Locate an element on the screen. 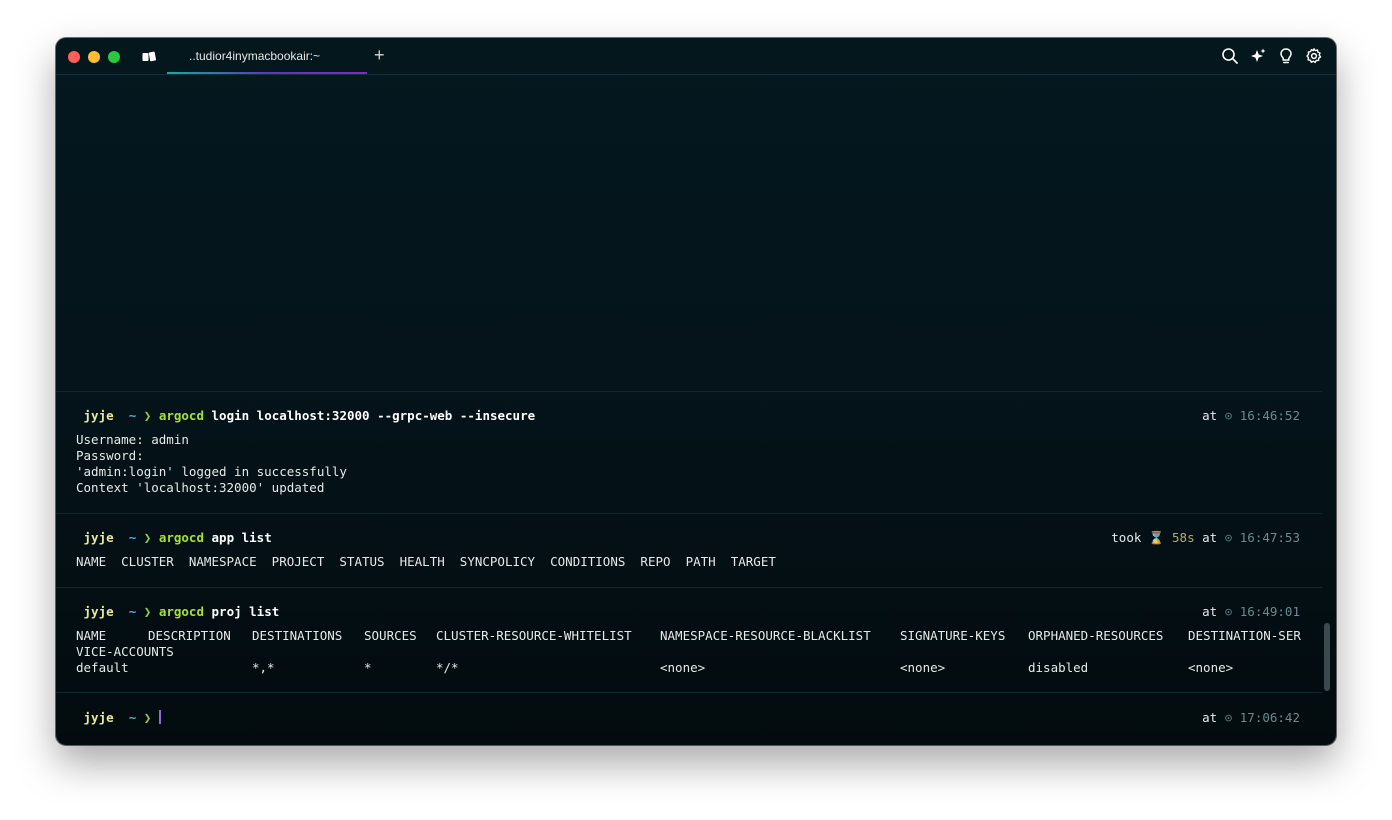 Image resolution: width=1392 pixels, height=820 pixels. current-prompt-block: jyje ~ ❯ at ⊙ 17:06:42 is located at coordinates (689, 718).